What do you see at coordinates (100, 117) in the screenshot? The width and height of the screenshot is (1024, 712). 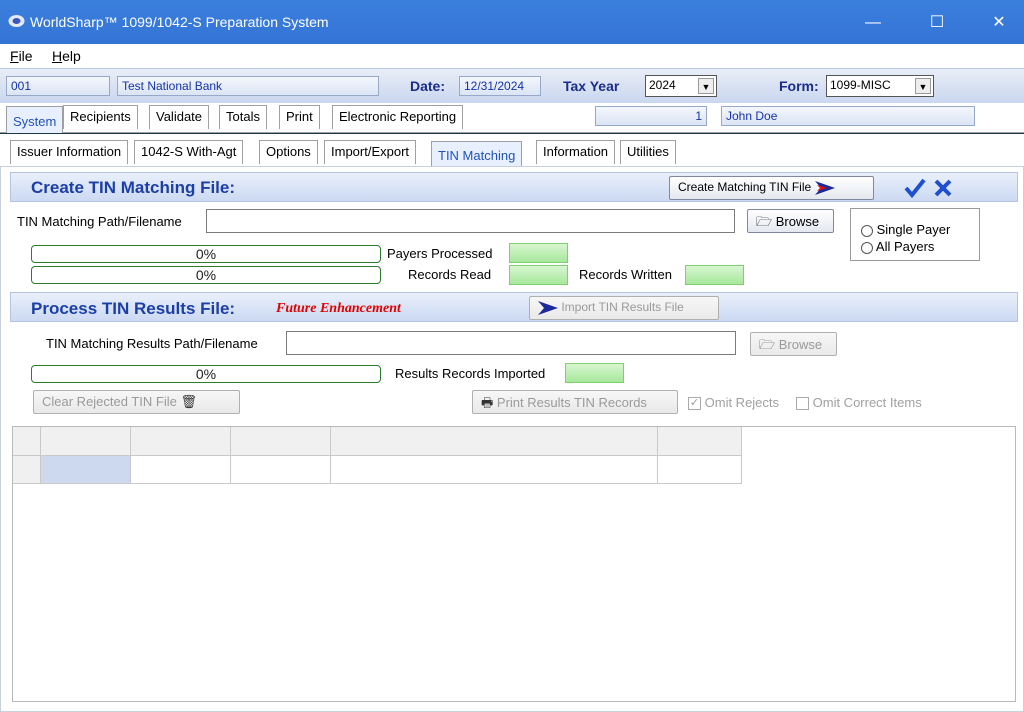 I see `tab-recipients: Recipients` at bounding box center [100, 117].